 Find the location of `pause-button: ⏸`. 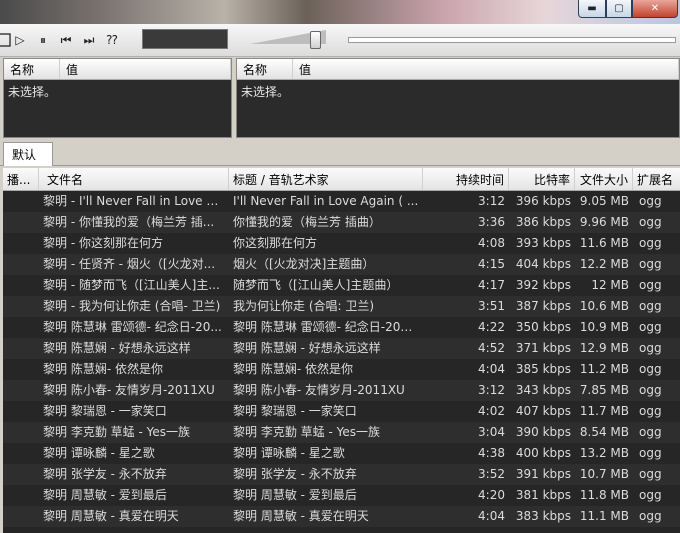

pause-button: ⏸ is located at coordinates (43, 40).